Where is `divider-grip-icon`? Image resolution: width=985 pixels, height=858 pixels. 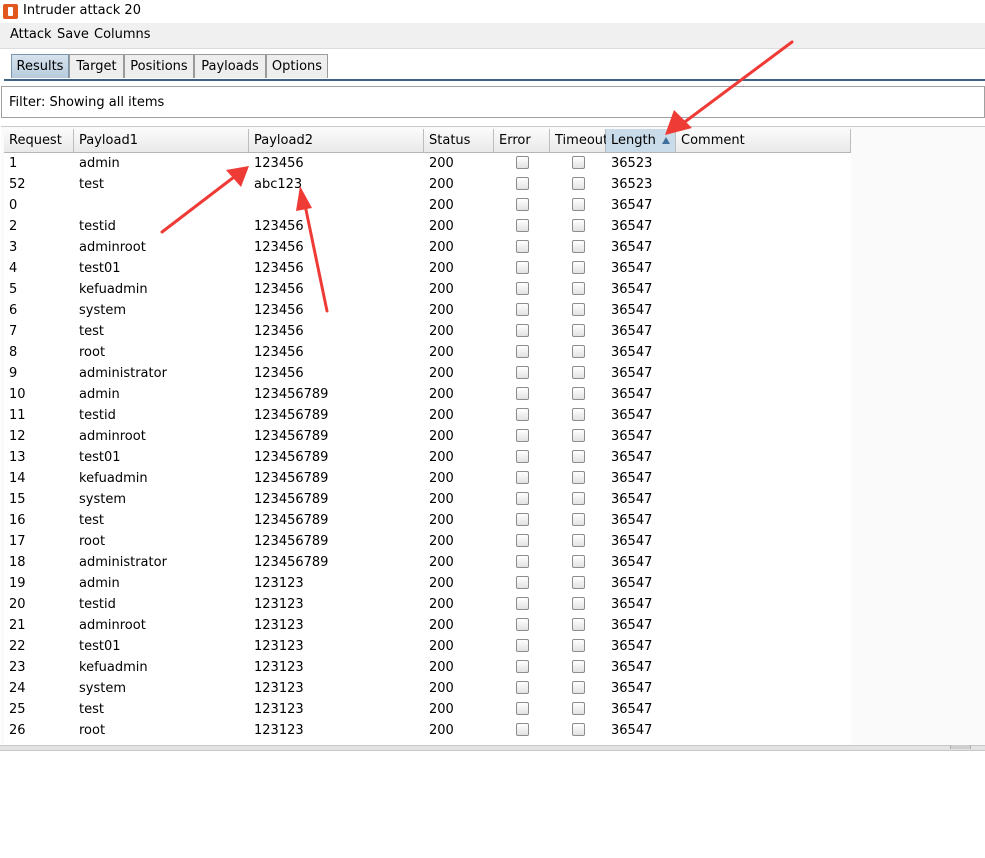
divider-grip-icon is located at coordinates (960, 747).